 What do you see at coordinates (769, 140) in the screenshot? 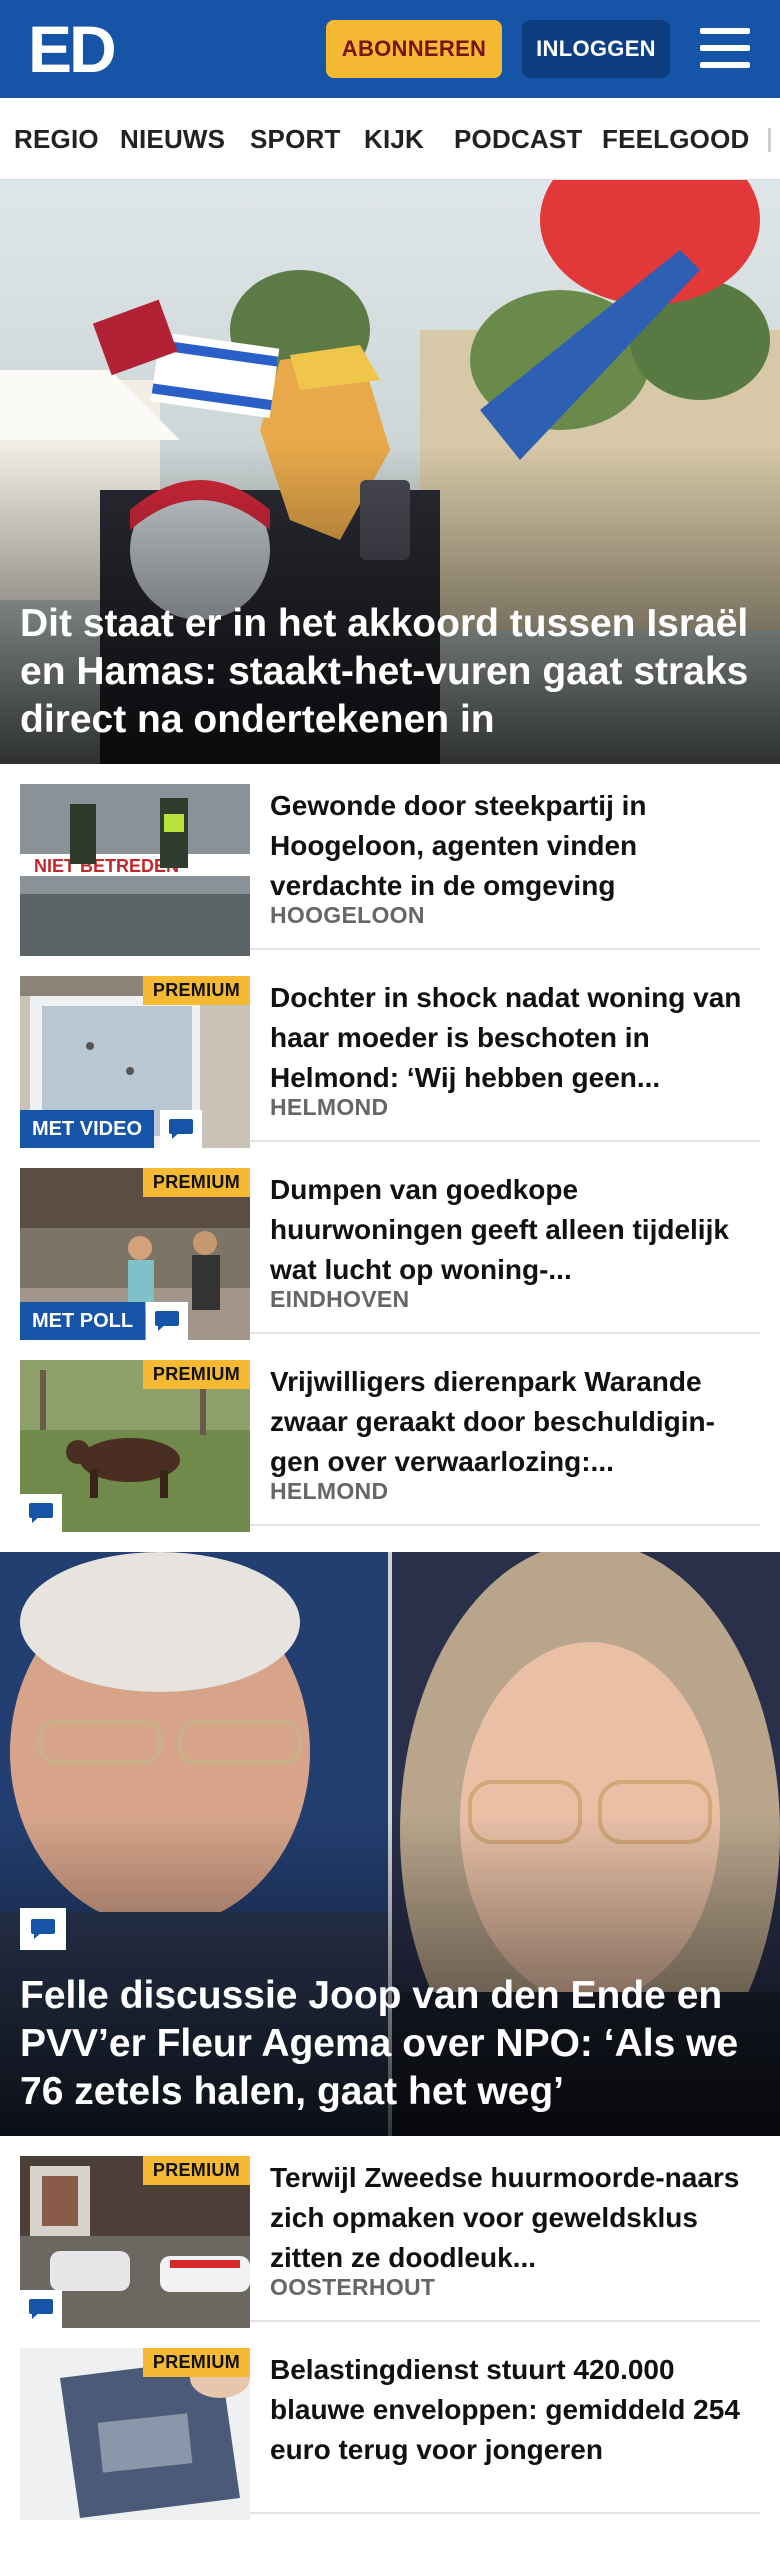
I see `nav-overflow-divider` at bounding box center [769, 140].